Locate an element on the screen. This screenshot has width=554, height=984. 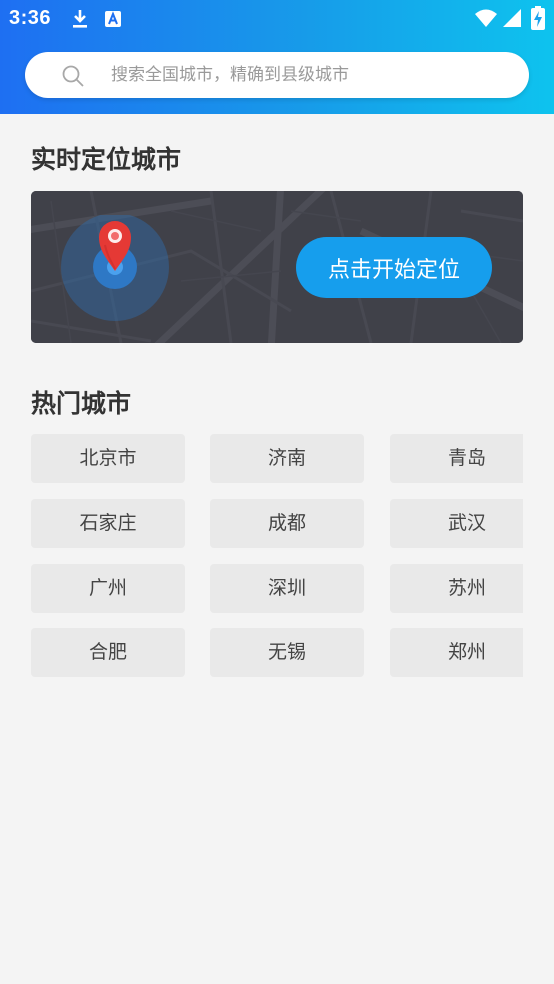
city-button: 青岛 is located at coordinates (456, 458).